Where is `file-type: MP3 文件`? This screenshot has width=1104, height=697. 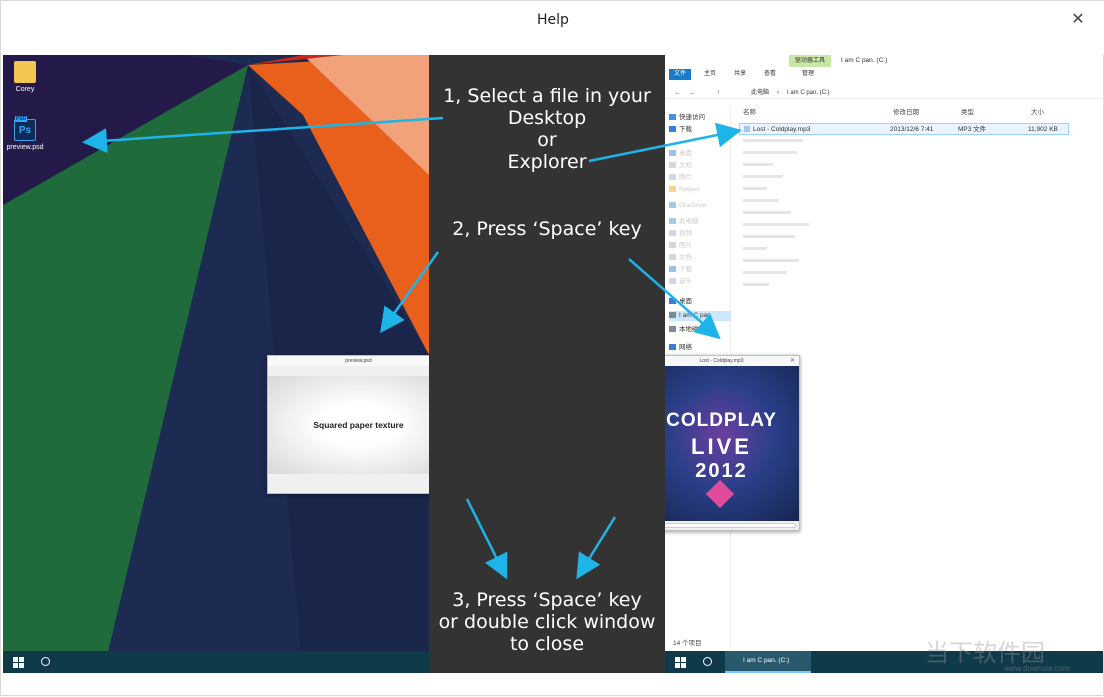
file-type: MP3 文件 is located at coordinates (972, 129).